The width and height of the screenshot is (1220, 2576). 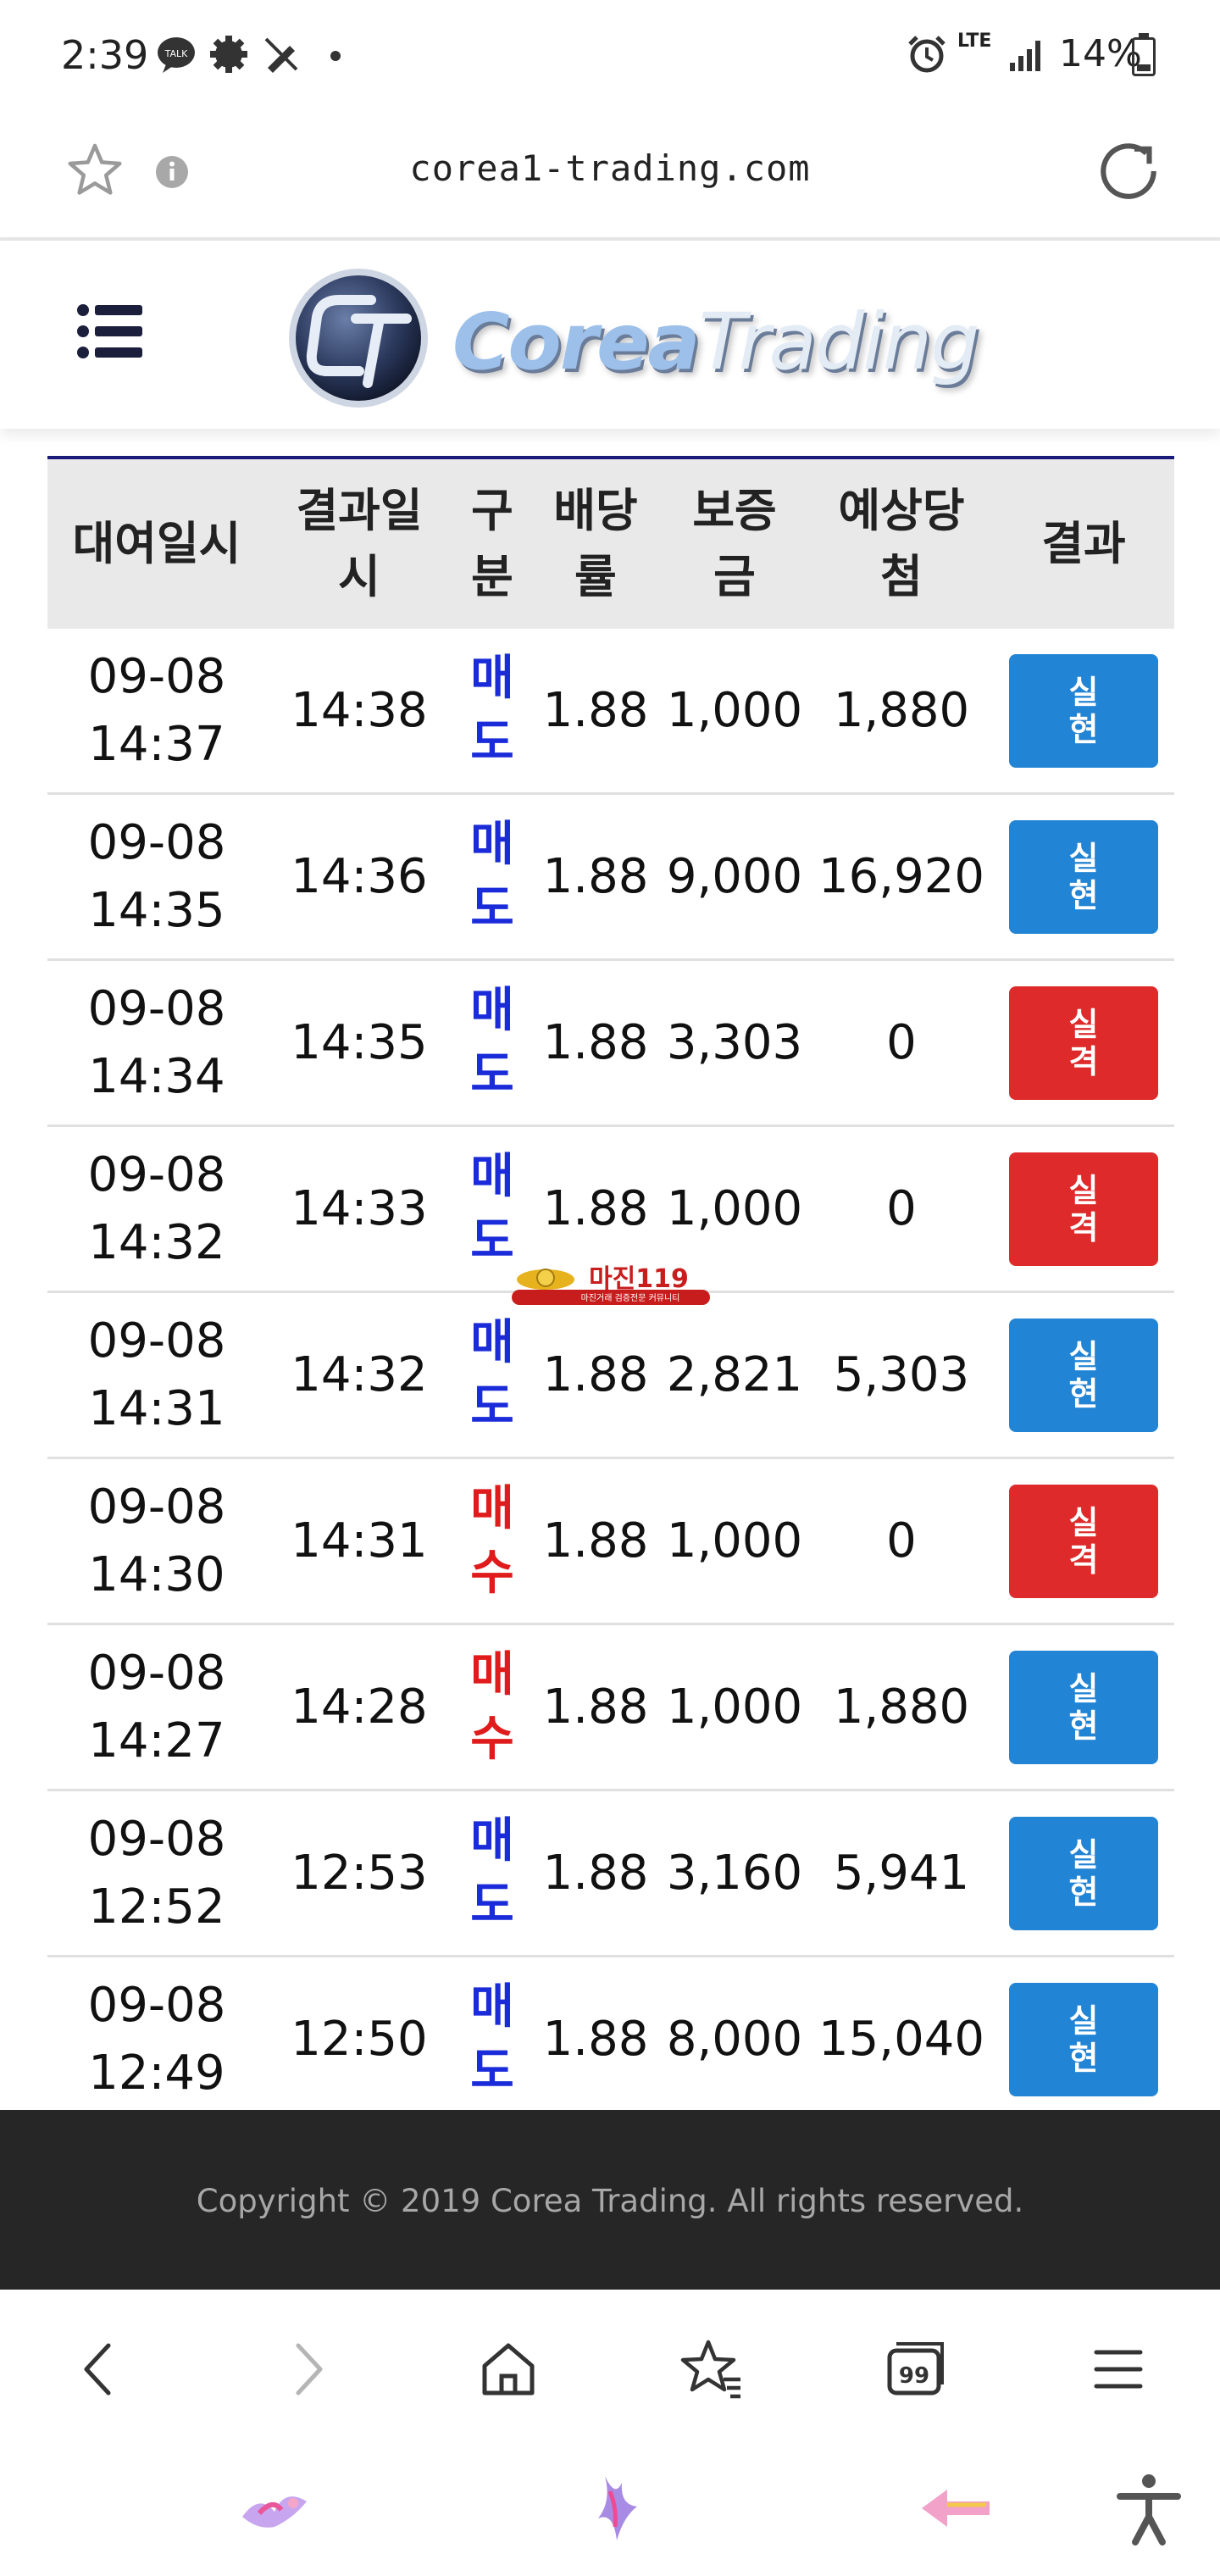 What do you see at coordinates (105, 55) in the screenshot?
I see `status-time: 2:39` at bounding box center [105, 55].